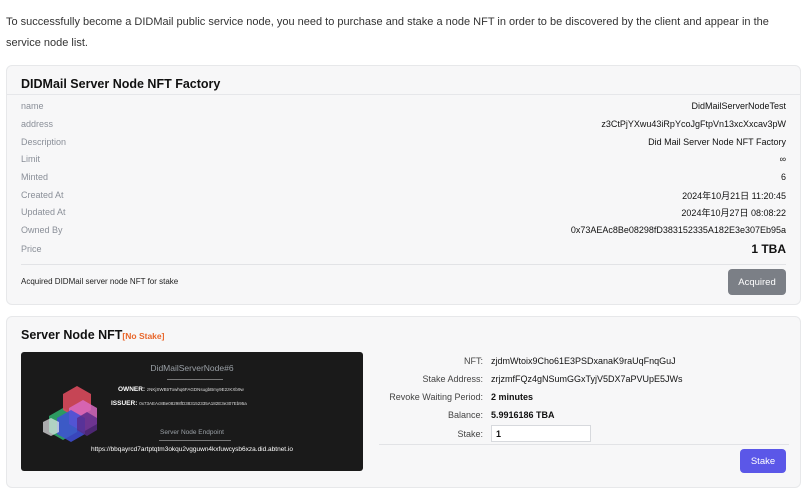 The height and width of the screenshot is (504, 806). What do you see at coordinates (192, 368) in the screenshot?
I see `nft-name: DidMailServerNode#6` at bounding box center [192, 368].